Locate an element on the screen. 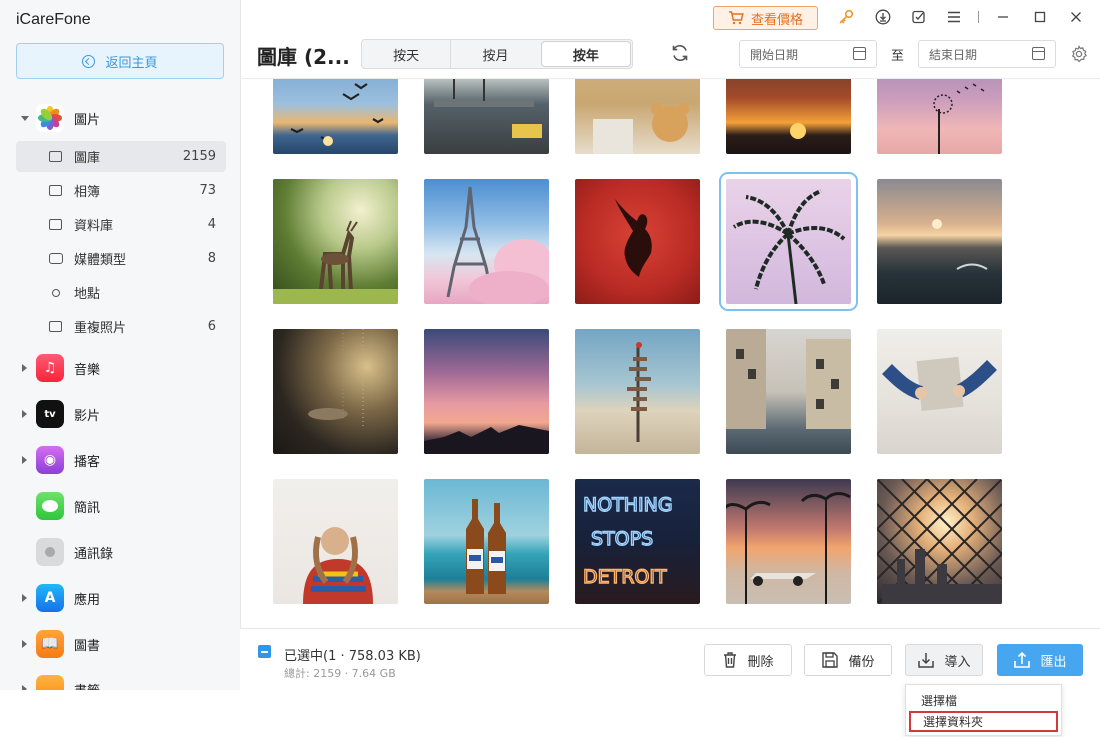 The width and height of the screenshot is (1100, 737). sidebar-item-albums: 相簿 73 is located at coordinates (121, 190).